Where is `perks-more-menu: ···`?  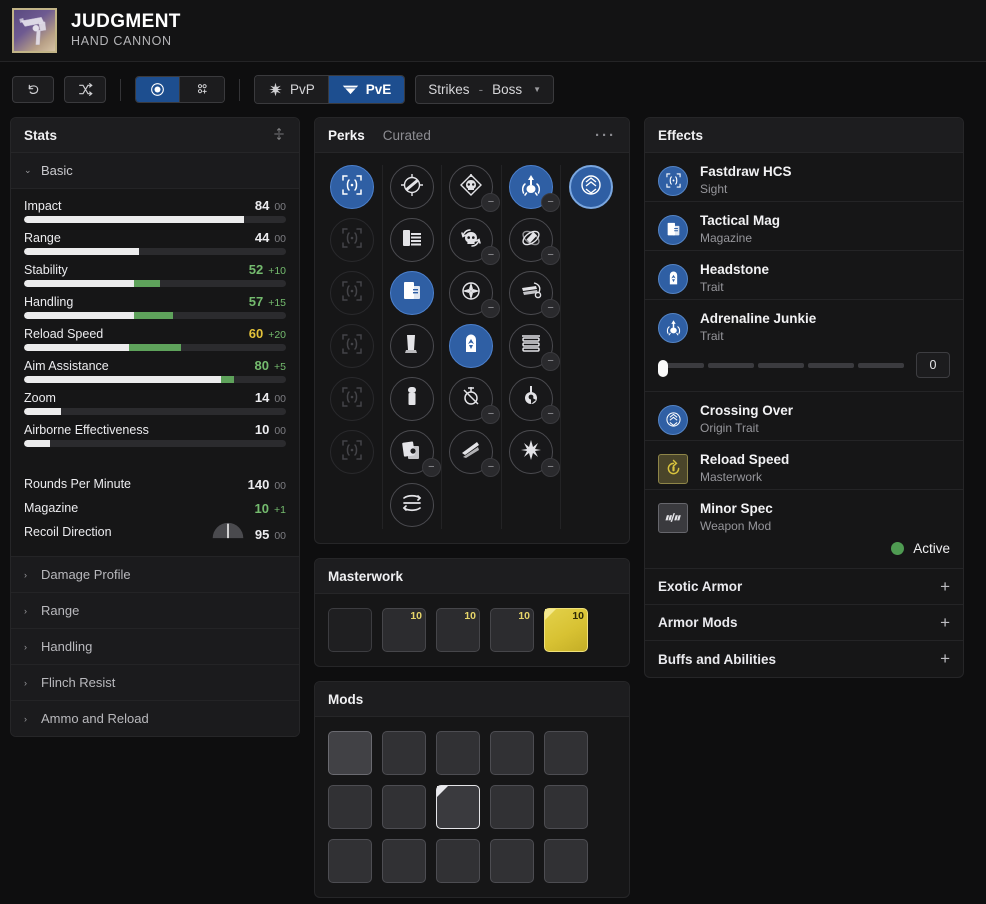
perks-more-menu: ··· is located at coordinates (605, 135).